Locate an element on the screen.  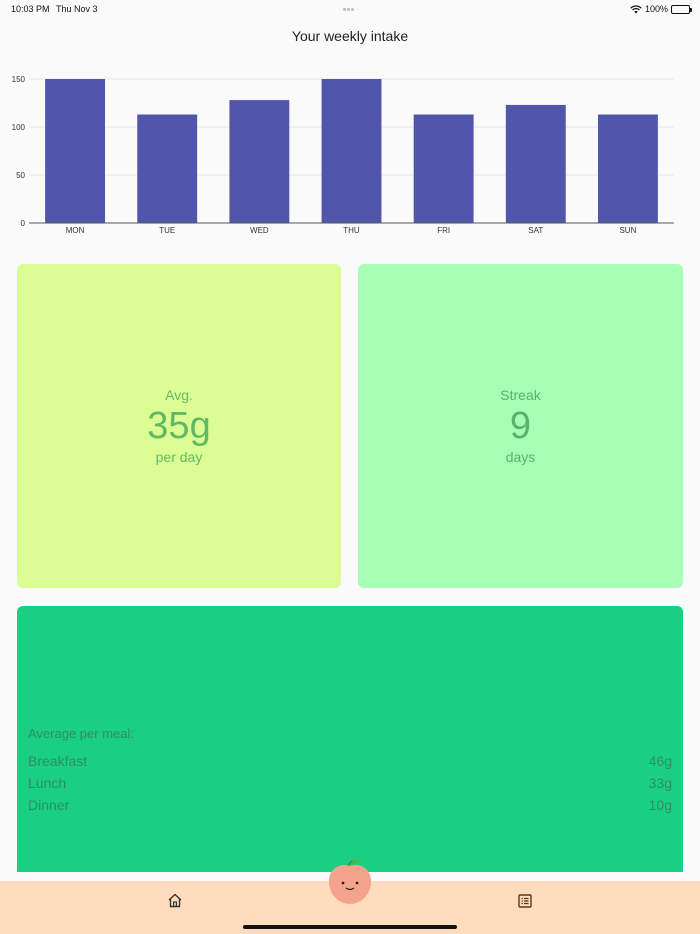
avg-unit: per day is located at coordinates (179, 457).